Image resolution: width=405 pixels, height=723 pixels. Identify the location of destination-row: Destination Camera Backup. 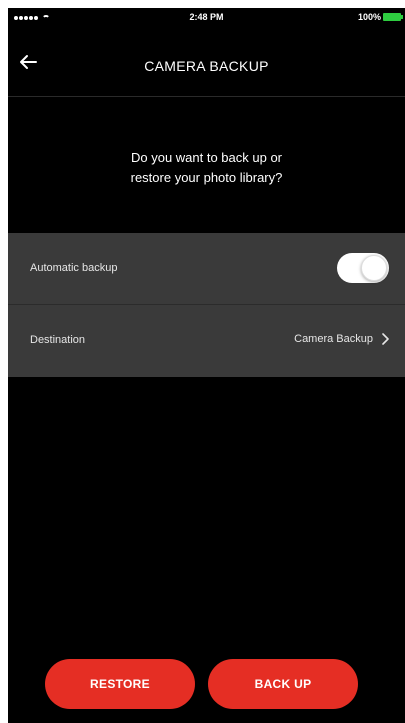
(206, 341).